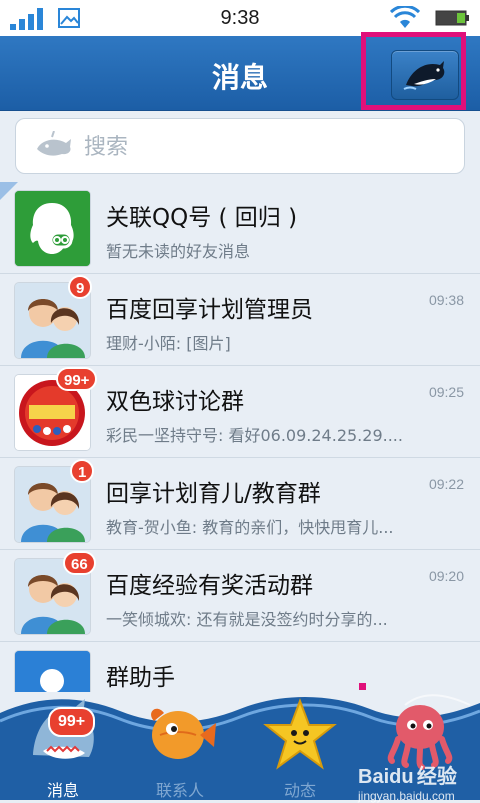 This screenshot has height=803, width=480. What do you see at coordinates (406, 796) in the screenshot?
I see `watermark-url: jingyan.baidu.com` at bounding box center [406, 796].